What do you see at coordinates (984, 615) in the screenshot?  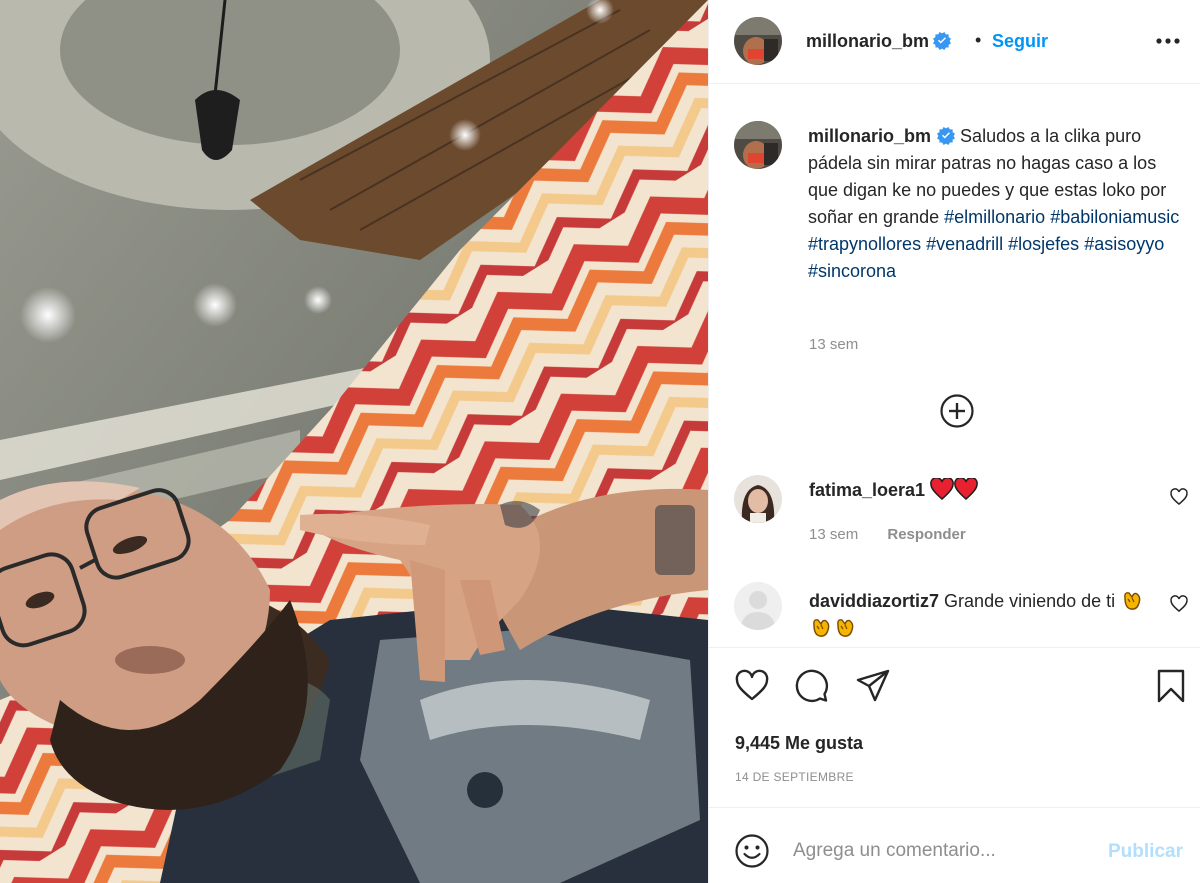 I see `comment-body: daviddiazortiz7 Grande viniendo de ti` at bounding box center [984, 615].